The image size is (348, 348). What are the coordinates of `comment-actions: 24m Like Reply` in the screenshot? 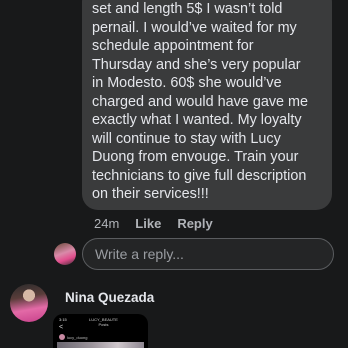 It's located at (153, 225).